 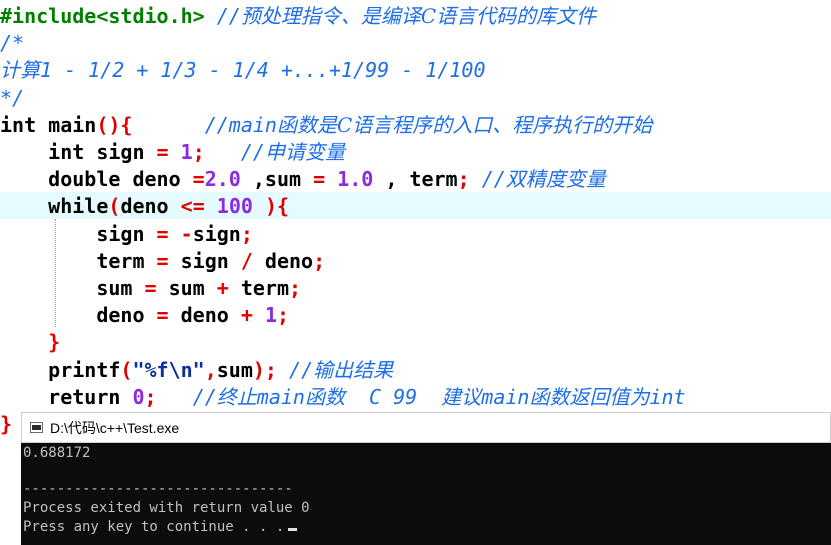 What do you see at coordinates (57, 453) in the screenshot?
I see `console-output-line: 0.688172` at bounding box center [57, 453].